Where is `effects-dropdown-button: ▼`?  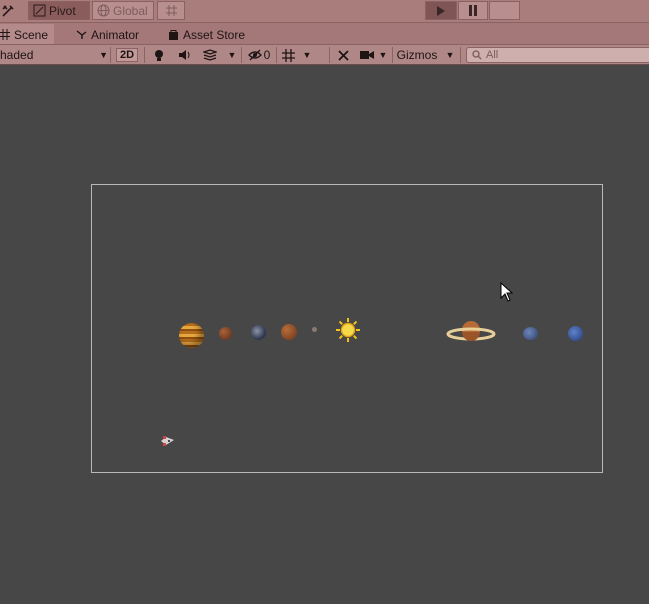
effects-dropdown-button: ▼ is located at coordinates (232, 55).